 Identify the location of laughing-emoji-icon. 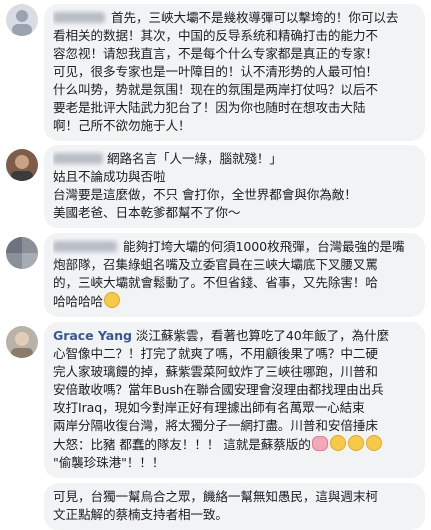
(111, 300).